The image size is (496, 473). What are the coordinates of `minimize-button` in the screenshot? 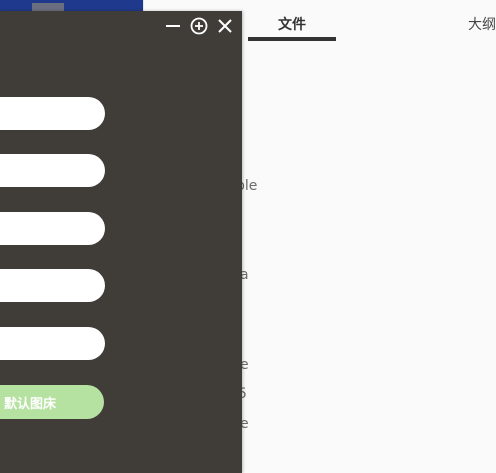 It's located at (173, 26).